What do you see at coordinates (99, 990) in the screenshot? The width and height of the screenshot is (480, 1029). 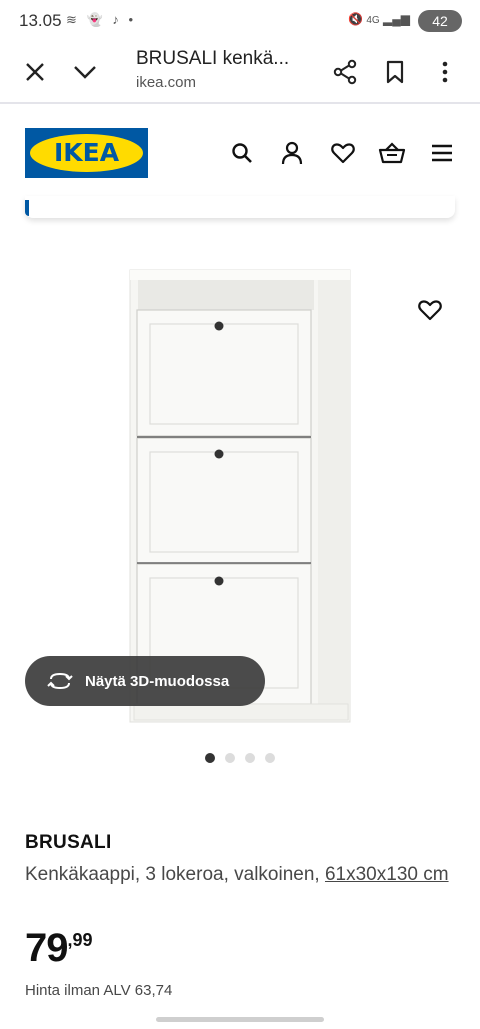 I see `price-without-vat: Hinta ilman ALV 63,74` at bounding box center [99, 990].